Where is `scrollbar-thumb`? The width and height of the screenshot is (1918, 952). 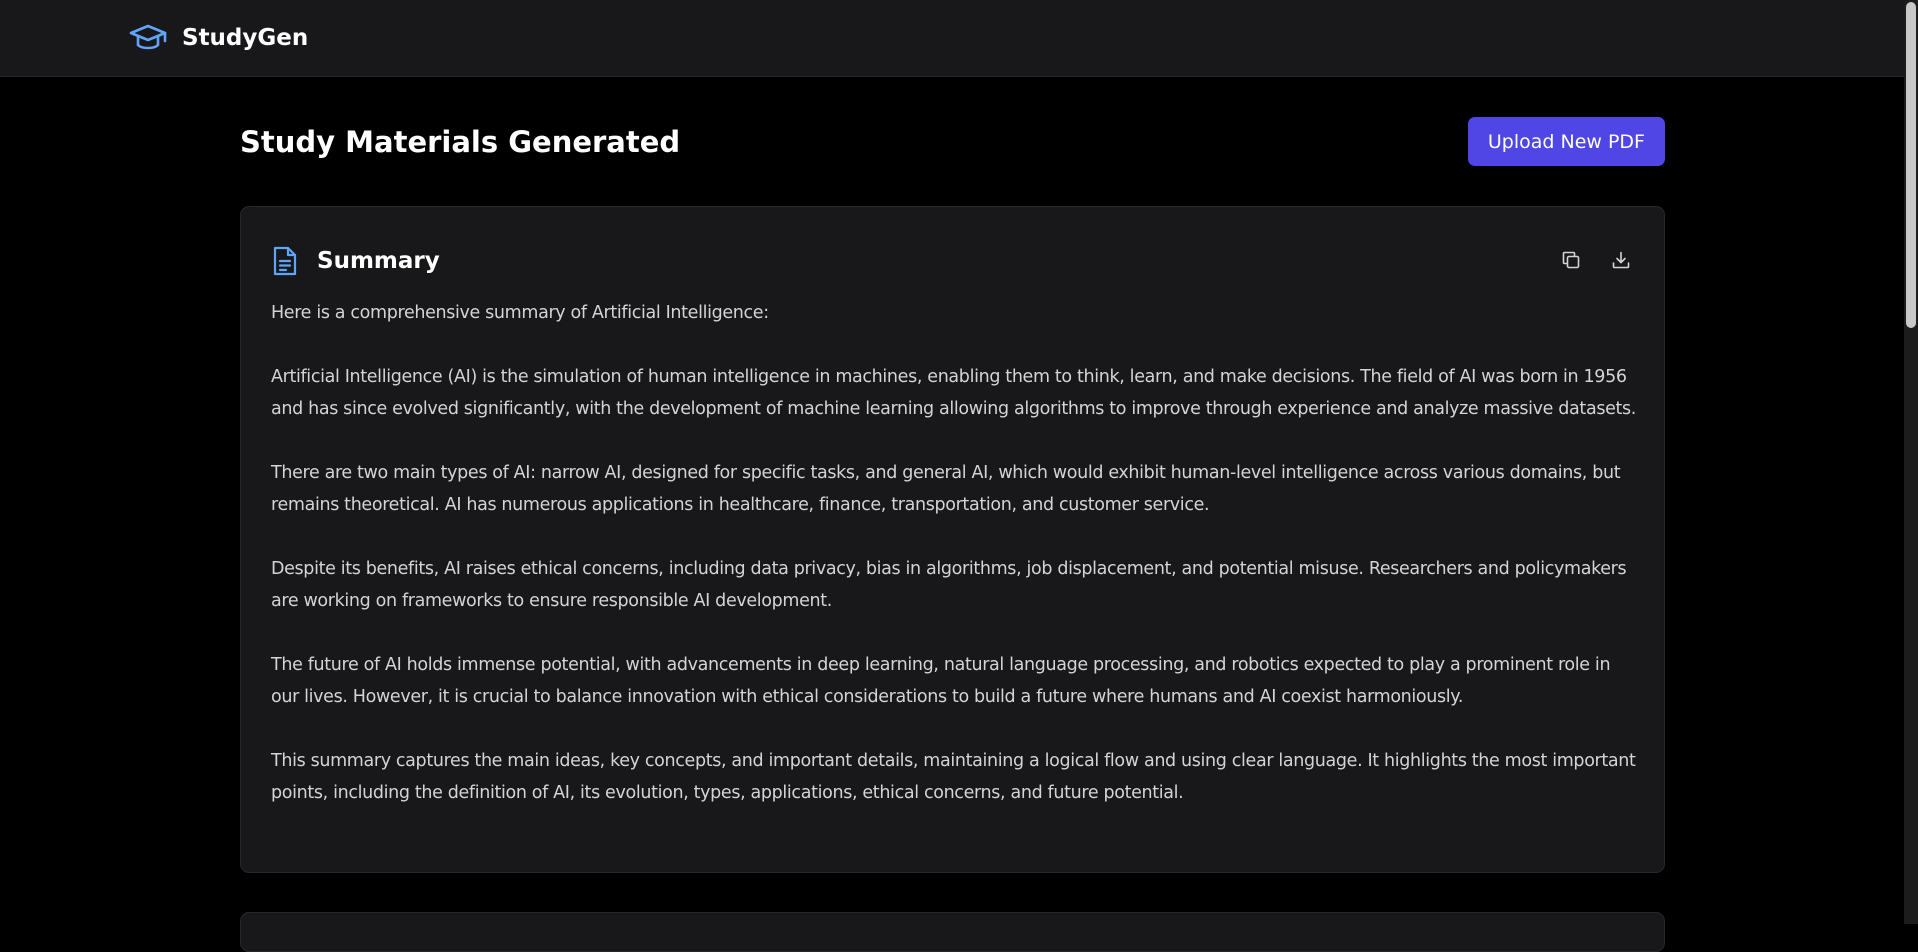 scrollbar-thumb is located at coordinates (1911, 165).